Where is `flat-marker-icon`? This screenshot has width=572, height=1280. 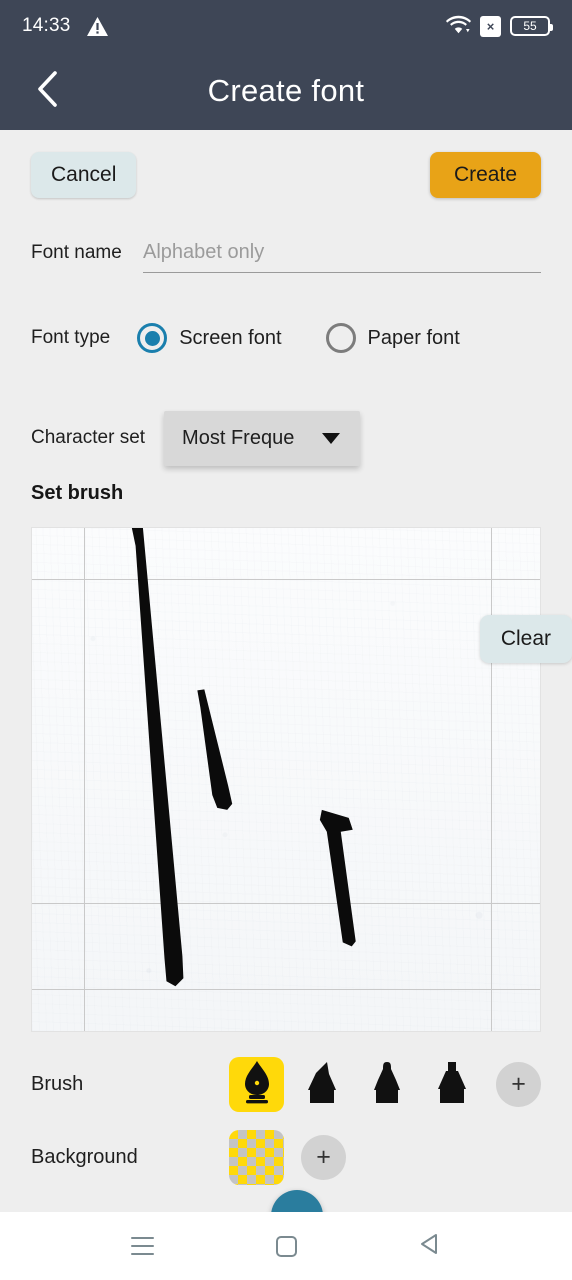
flat-marker-icon is located at coordinates (452, 1084).